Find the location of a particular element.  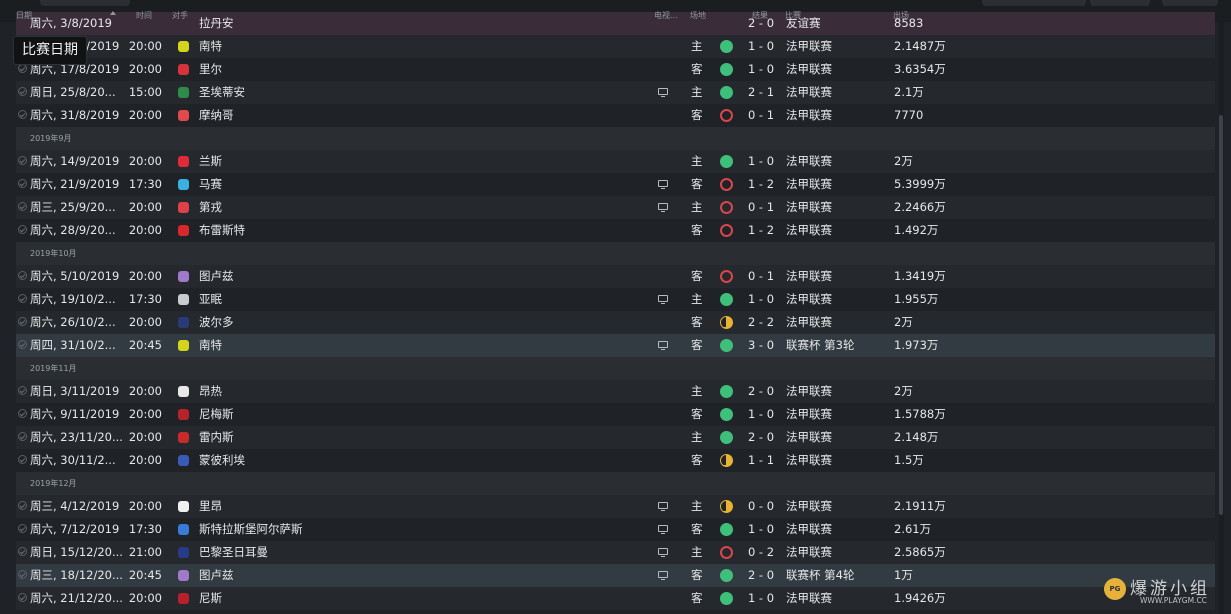

opponent-name: 雷内斯 is located at coordinates (216, 437).